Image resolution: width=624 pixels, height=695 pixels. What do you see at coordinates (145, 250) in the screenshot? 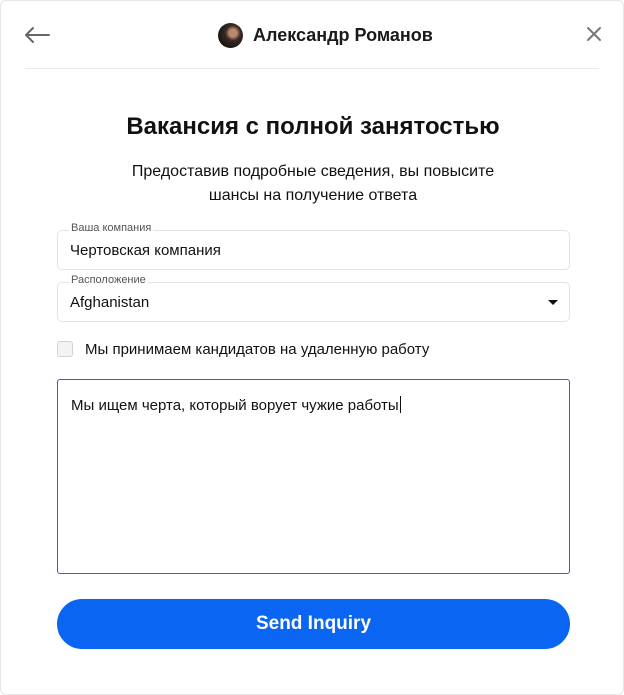
I see `company-value: Чертовская компания` at bounding box center [145, 250].